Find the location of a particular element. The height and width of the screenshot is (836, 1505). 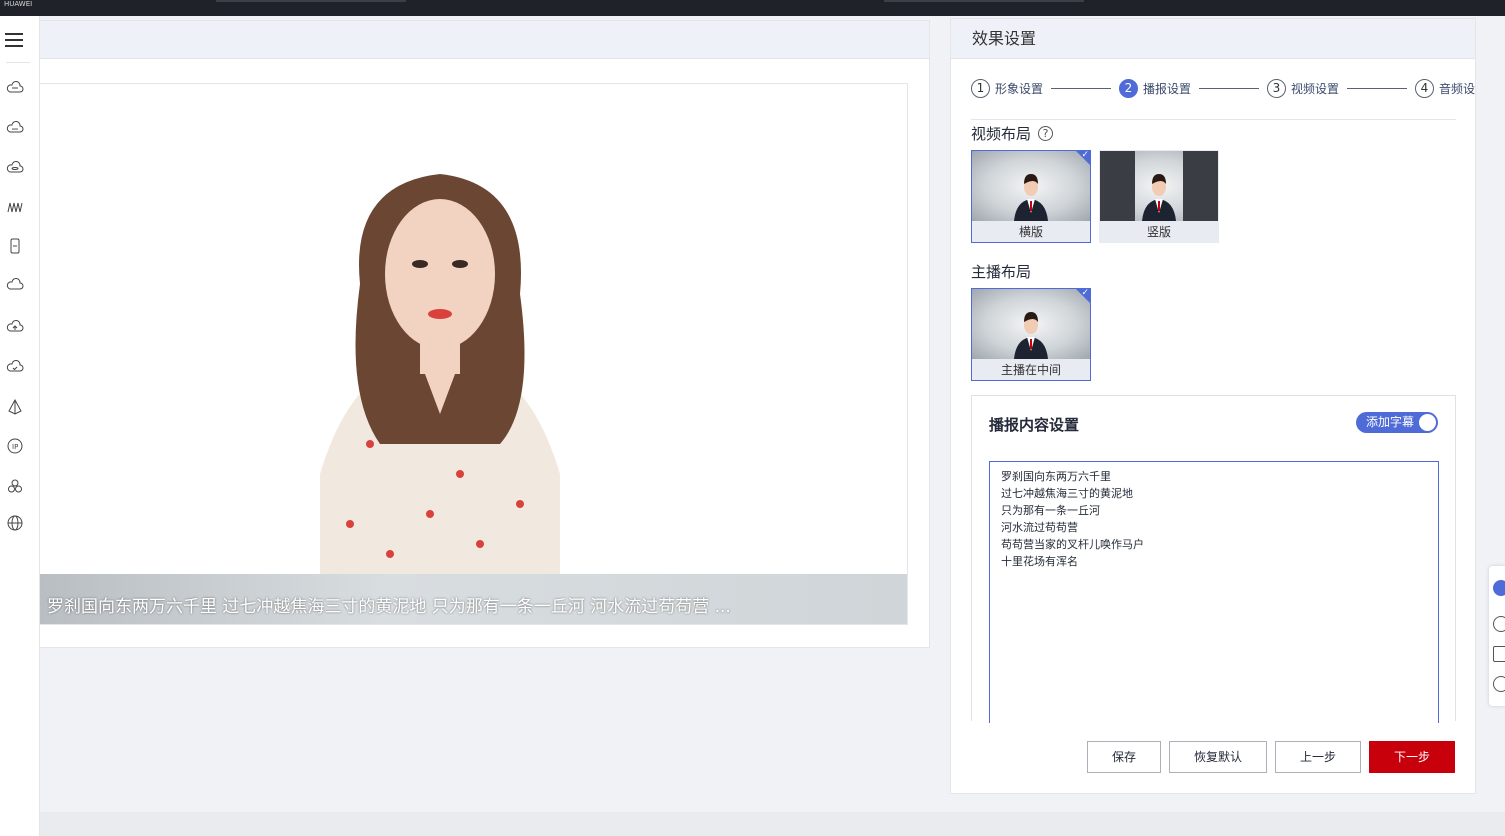

step-indicator: 1 形象设置 2 播报设置 3 视频设置 4 音频设 is located at coordinates (1224, 89).